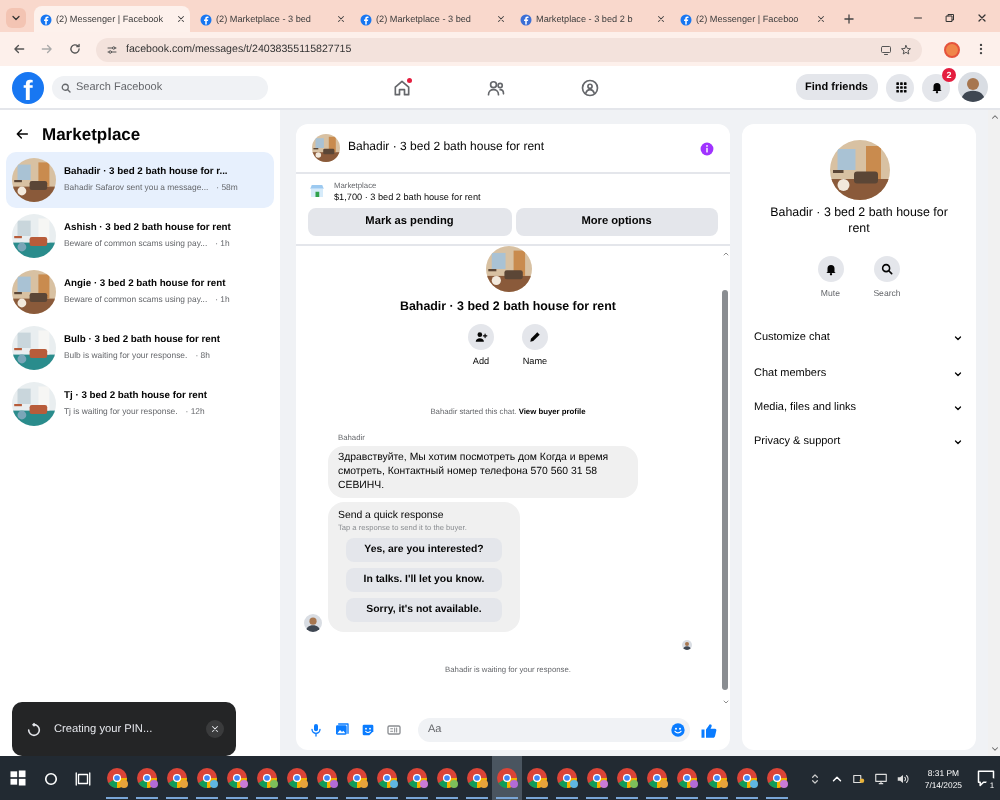 This screenshot has height=800, width=1000. I want to click on add-person-icon, so click(481, 337).